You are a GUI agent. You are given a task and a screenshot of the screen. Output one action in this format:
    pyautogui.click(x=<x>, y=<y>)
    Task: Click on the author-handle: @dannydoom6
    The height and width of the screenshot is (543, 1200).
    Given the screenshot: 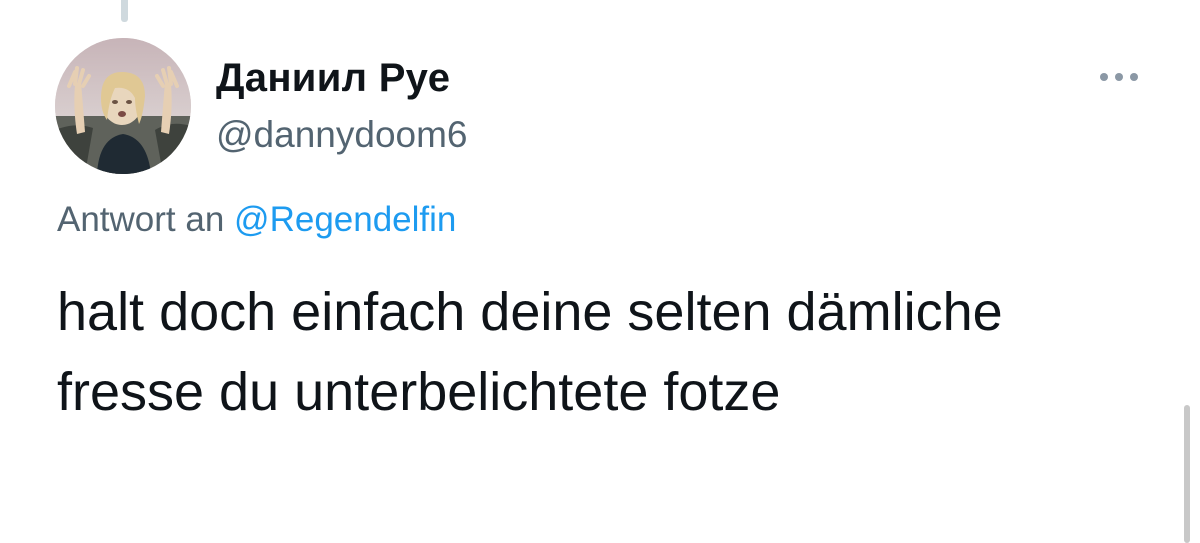 What is the action you would take?
    pyautogui.click(x=342, y=135)
    